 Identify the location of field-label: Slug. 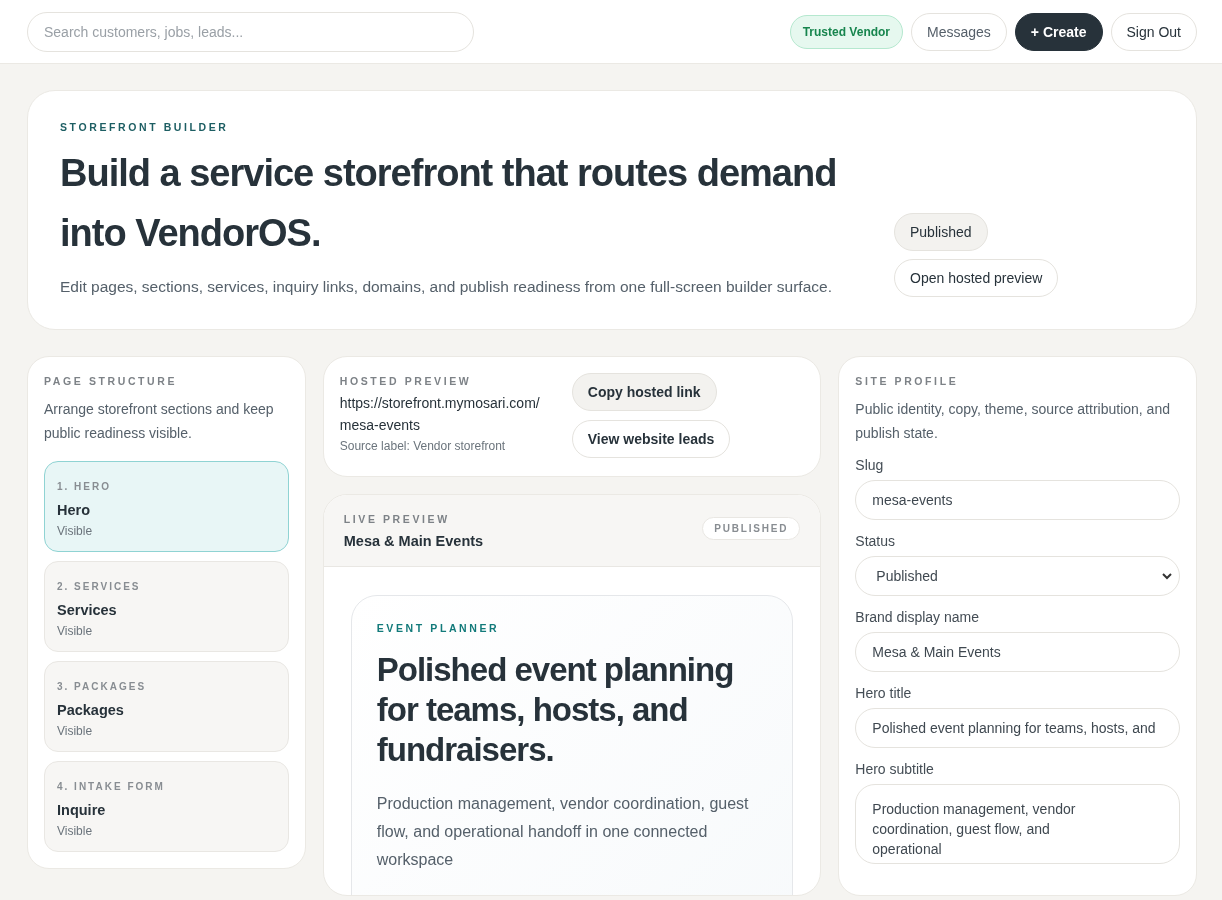
(870, 465).